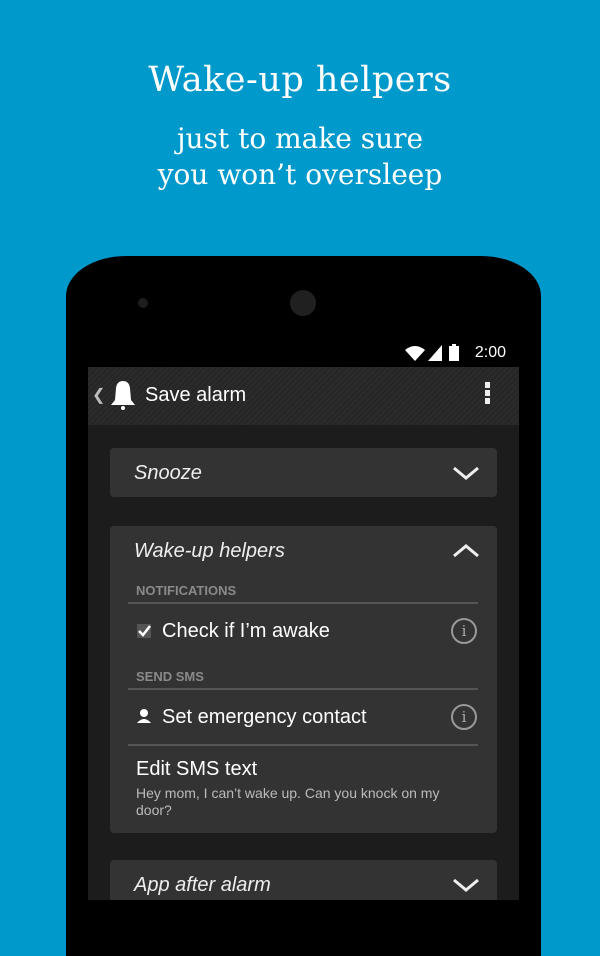  Describe the element at coordinates (144, 716) in the screenshot. I see `person-icon` at that location.